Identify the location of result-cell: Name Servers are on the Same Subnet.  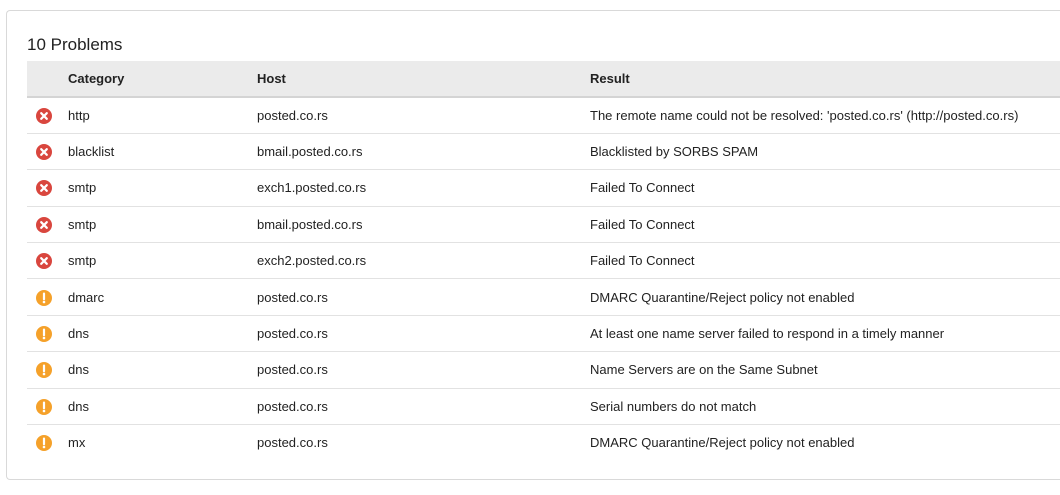
(704, 370).